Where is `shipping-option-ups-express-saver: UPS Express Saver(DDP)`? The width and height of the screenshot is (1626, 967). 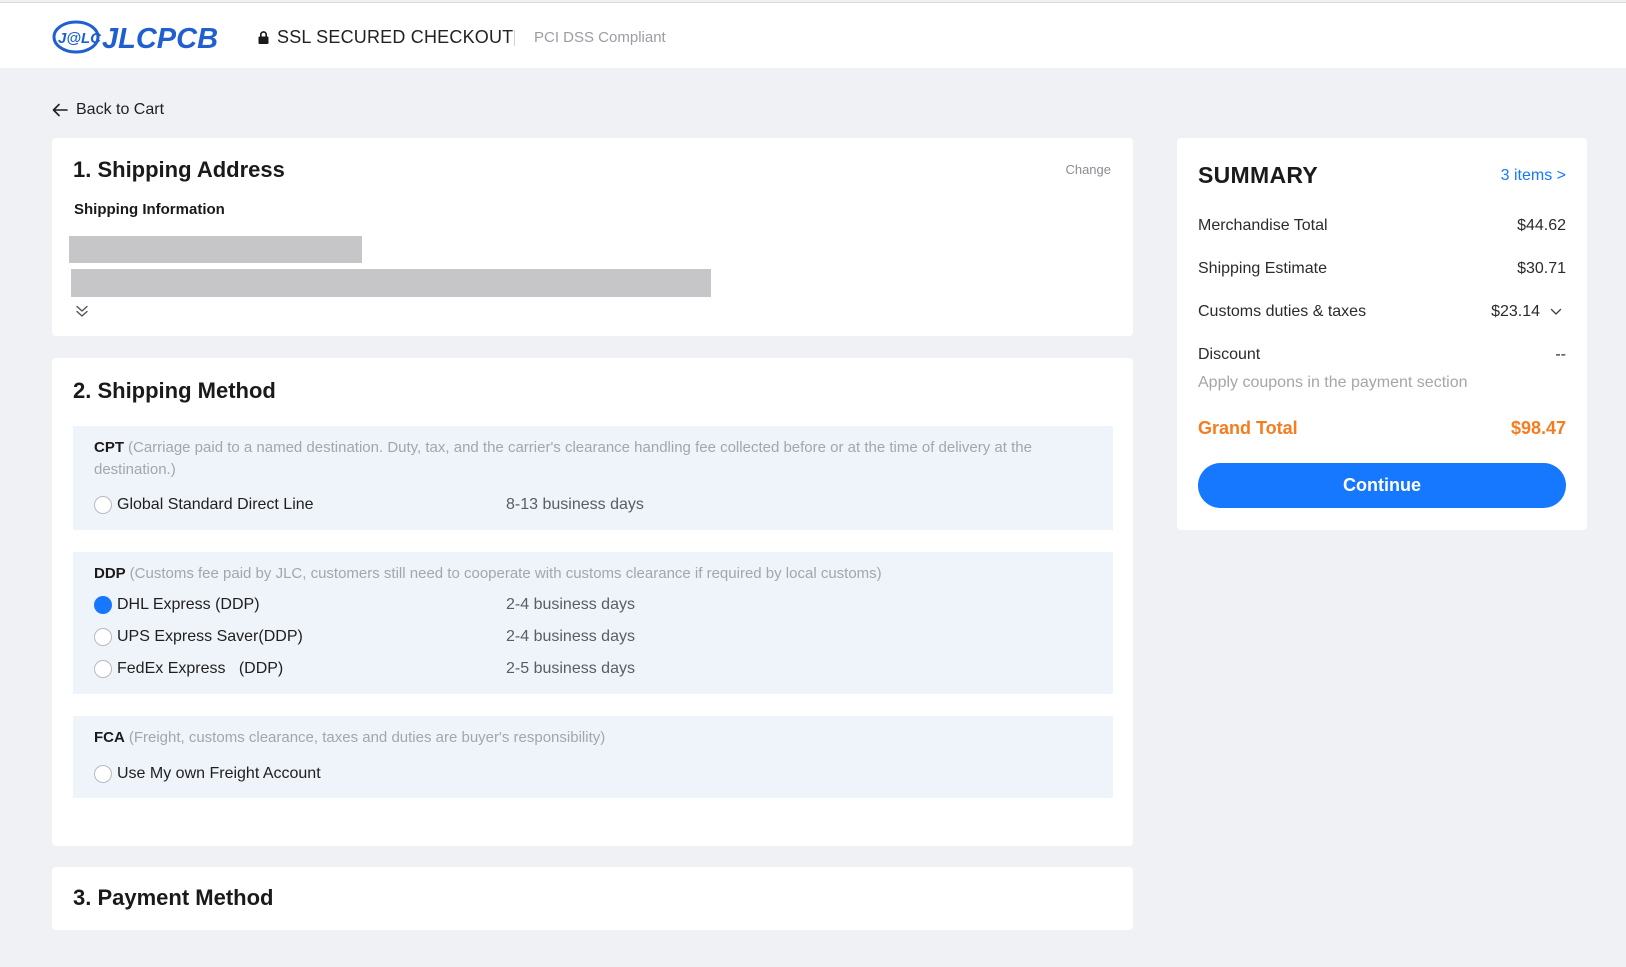 shipping-option-ups-express-saver: UPS Express Saver(DDP) is located at coordinates (198, 637).